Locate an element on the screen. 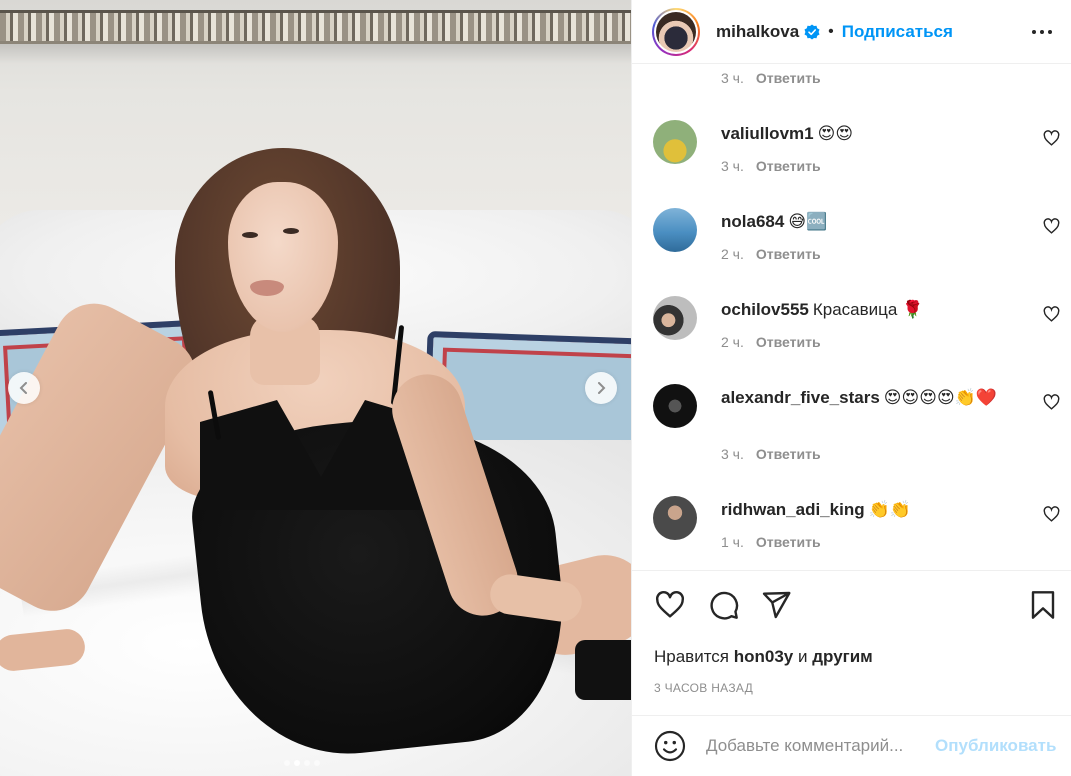 The height and width of the screenshot is (776, 1071). avatar-frame is located at coordinates (676, 31).